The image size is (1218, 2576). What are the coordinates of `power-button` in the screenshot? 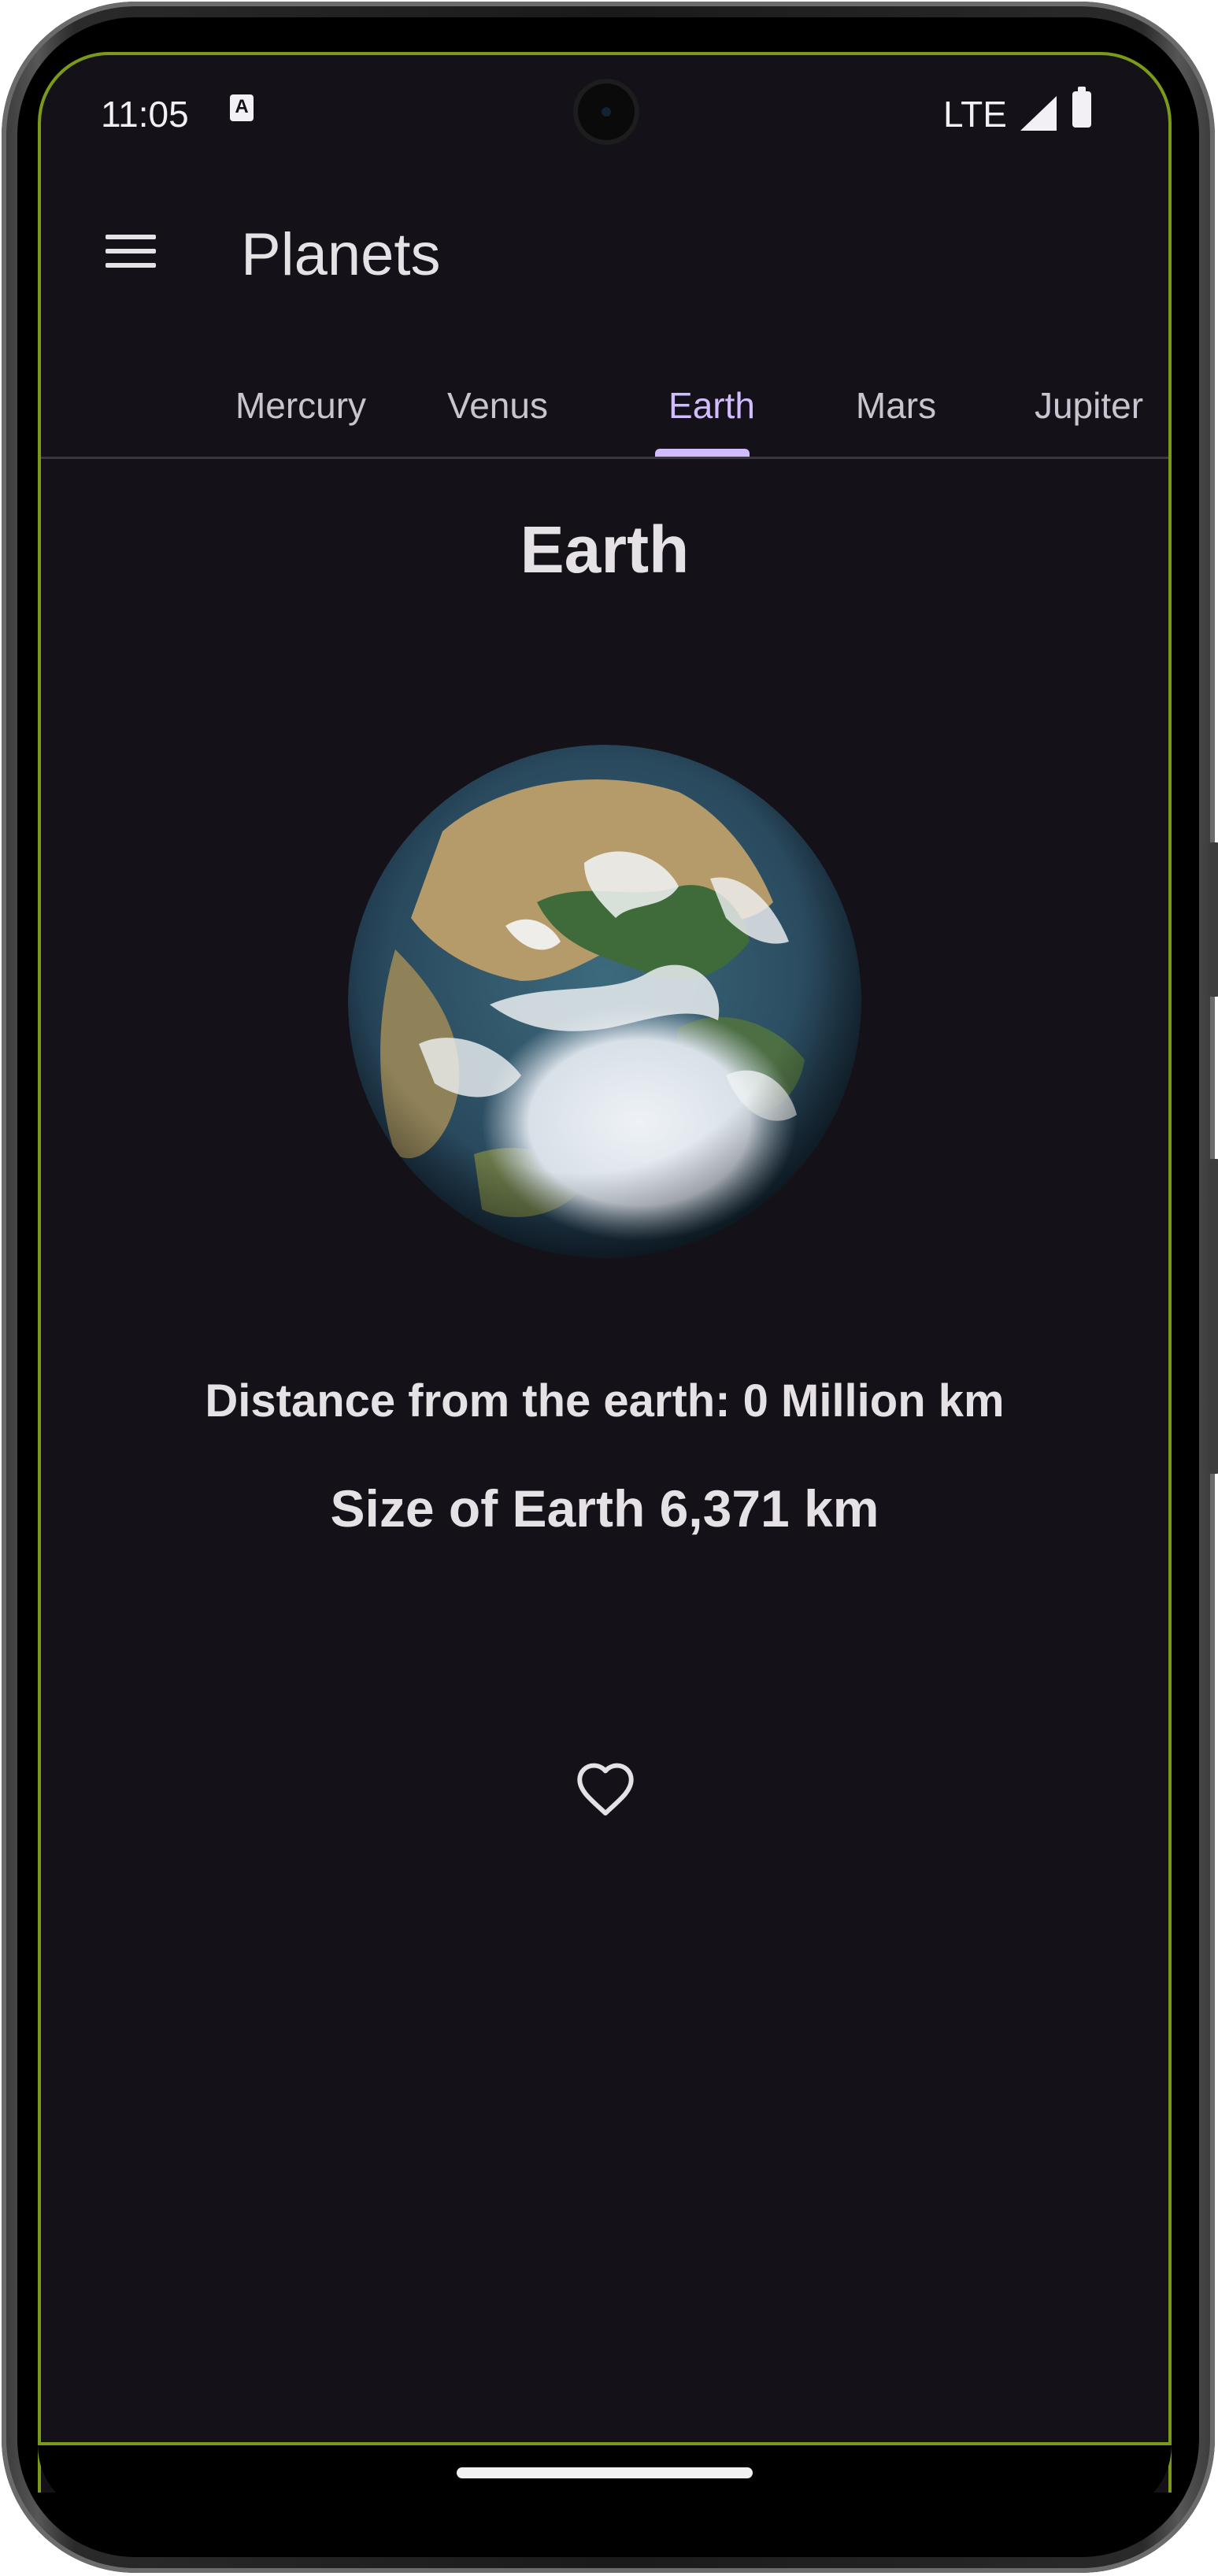 It's located at (1213, 919).